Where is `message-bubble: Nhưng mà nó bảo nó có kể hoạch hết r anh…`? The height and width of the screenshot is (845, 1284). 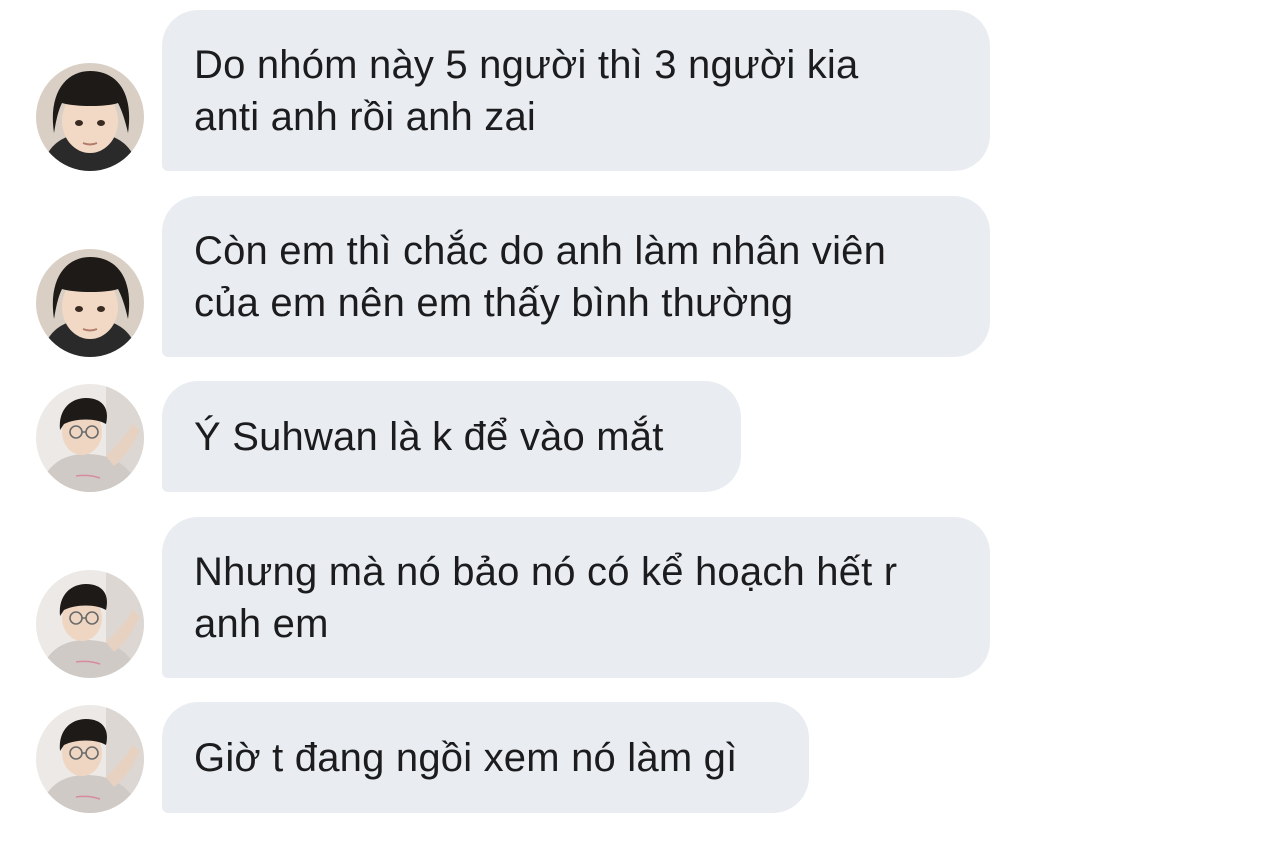 message-bubble: Nhưng mà nó bảo nó có kể hoạch hết r anh… is located at coordinates (576, 597).